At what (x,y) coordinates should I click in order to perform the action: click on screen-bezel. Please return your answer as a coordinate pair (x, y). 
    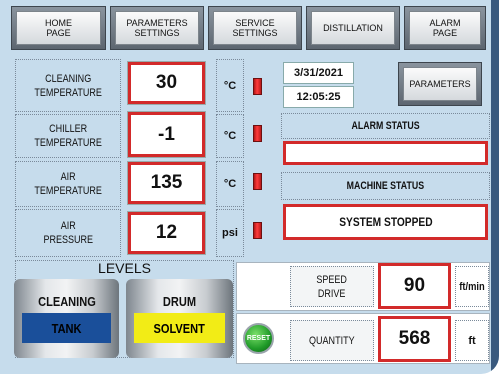
    Looking at the image, I should click on (495, 187).